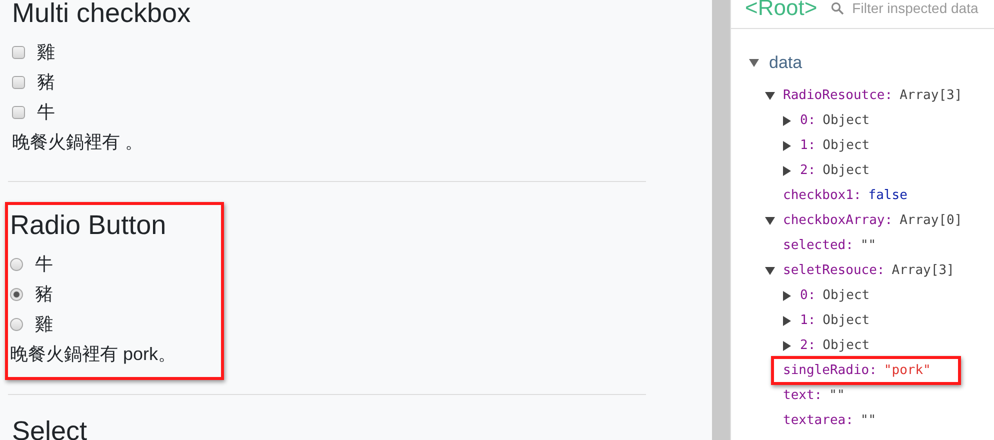  What do you see at coordinates (785, 63) in the screenshot?
I see `tree-label: data` at bounding box center [785, 63].